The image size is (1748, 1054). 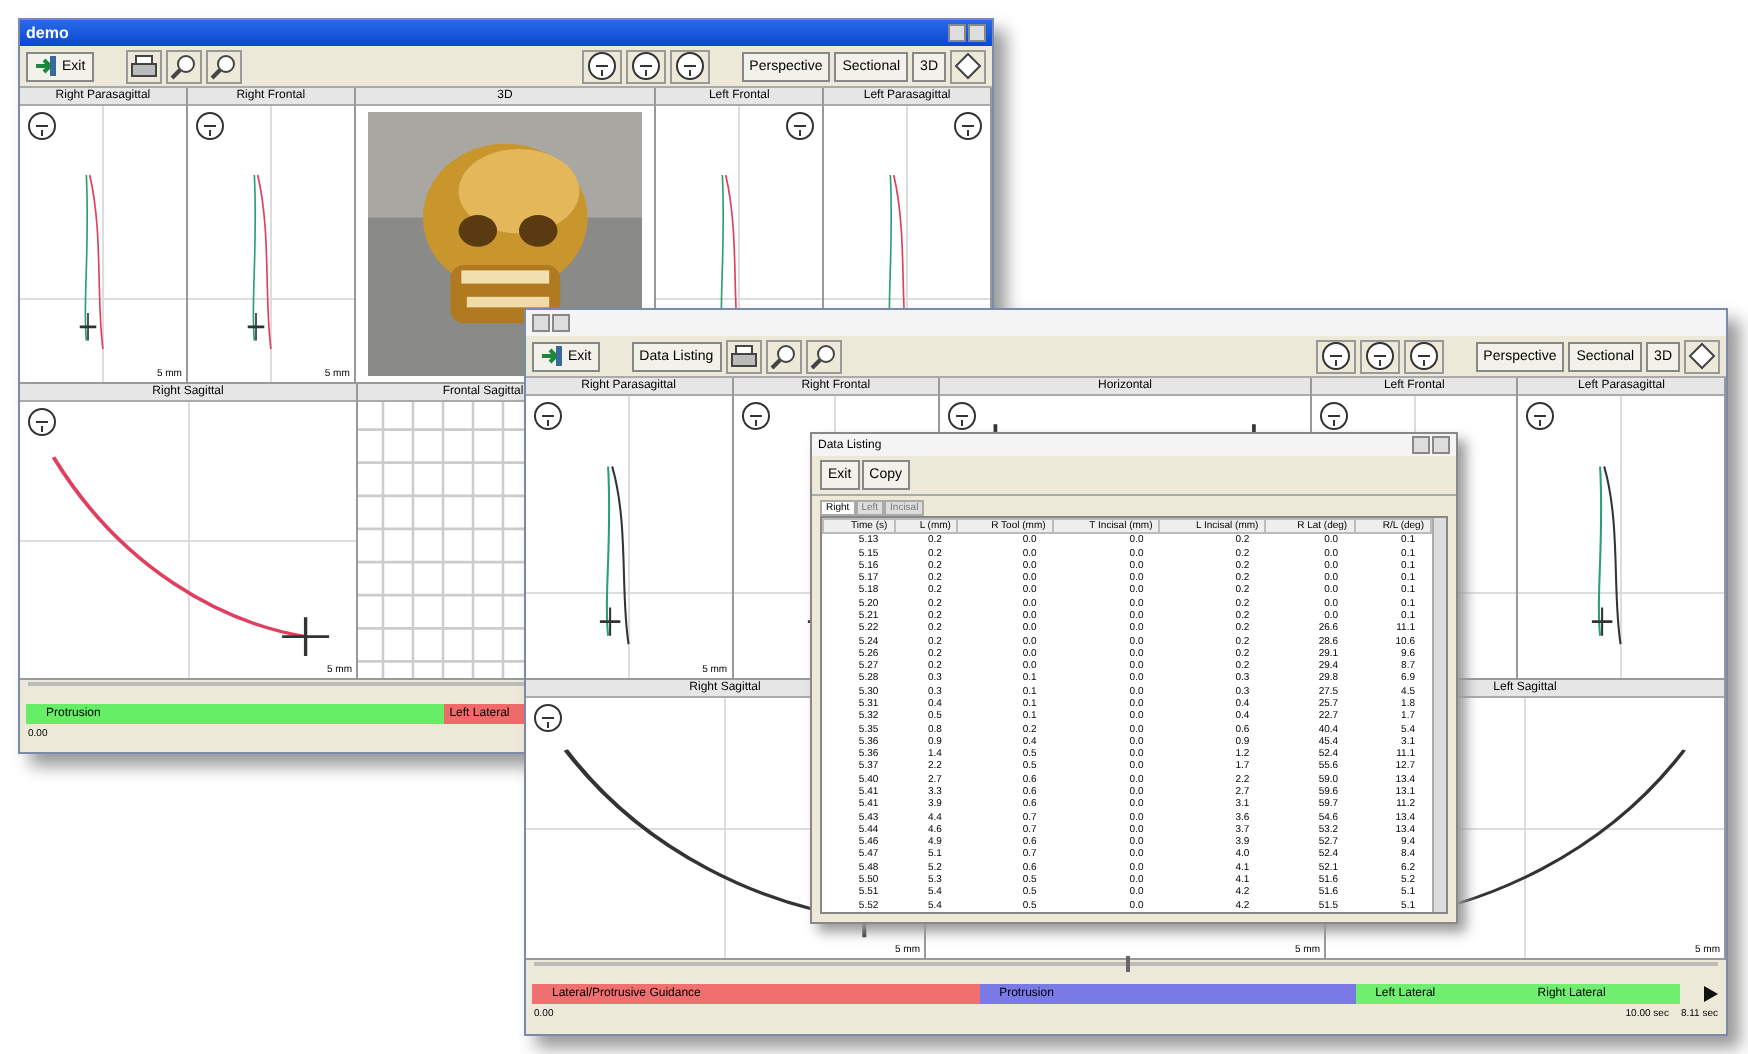 I want to click on window-title: demo, so click(x=47, y=33).